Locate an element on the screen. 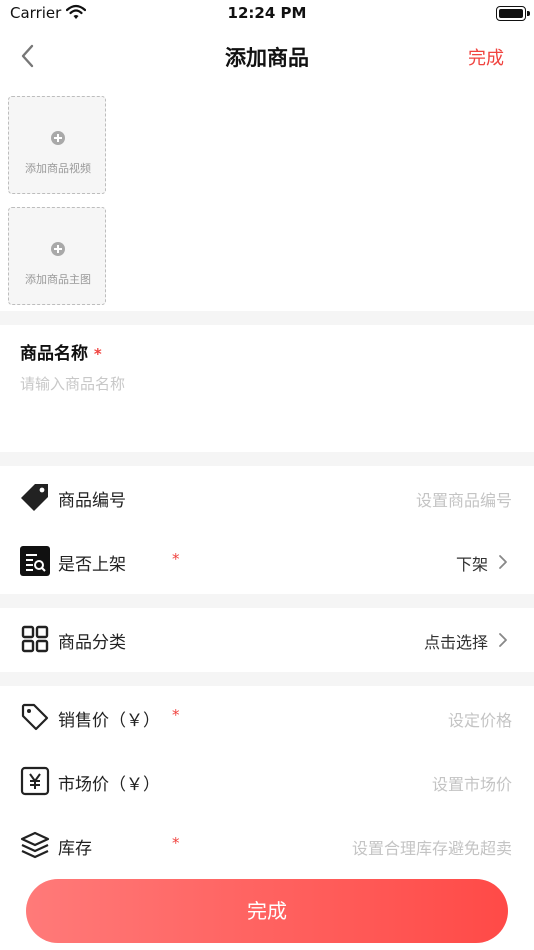  nav-bar: 添加商品 完成 is located at coordinates (267, 56).